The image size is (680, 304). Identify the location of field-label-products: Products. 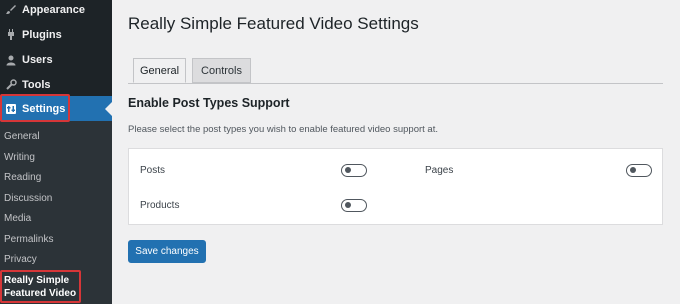
(160, 205).